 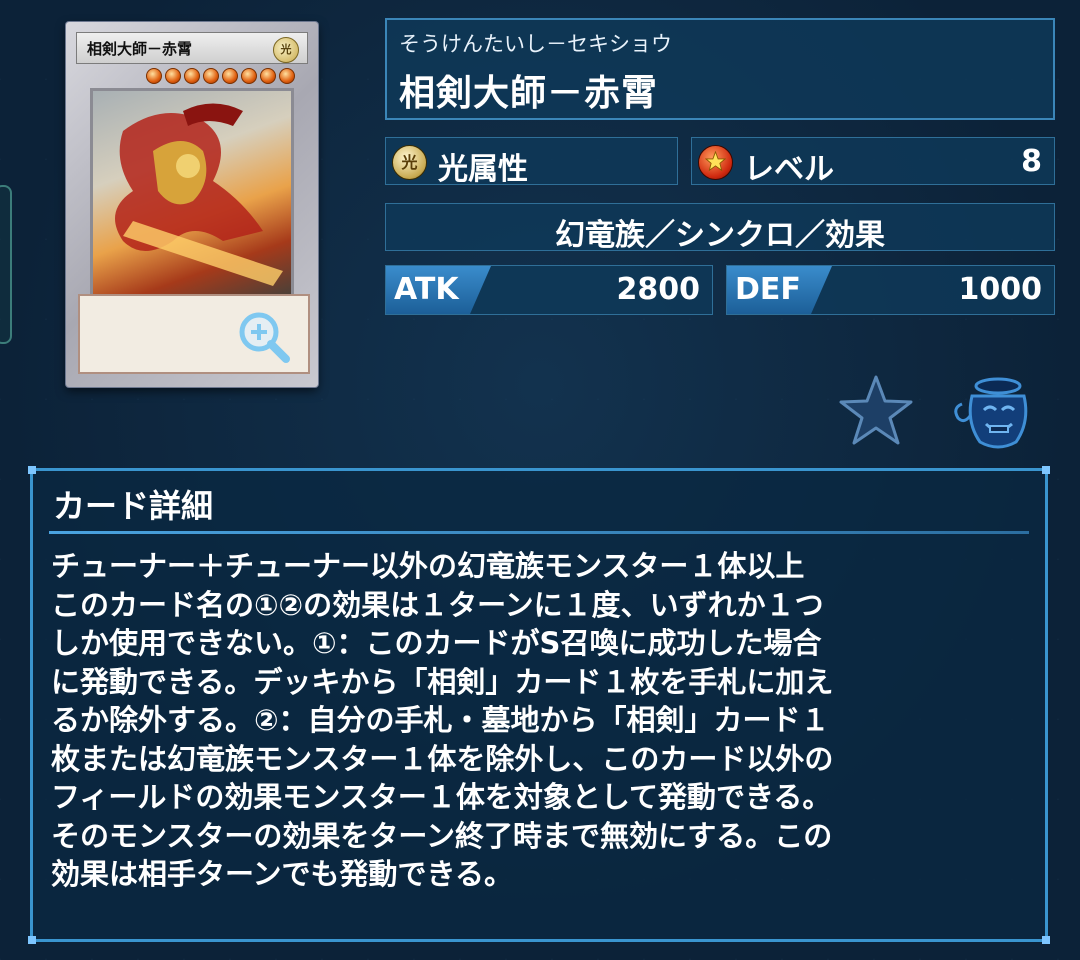 What do you see at coordinates (440, 720) in the screenshot?
I see `effect-line: るか除外する。②：自分の手札・墓地から「相剣」カード１` at bounding box center [440, 720].